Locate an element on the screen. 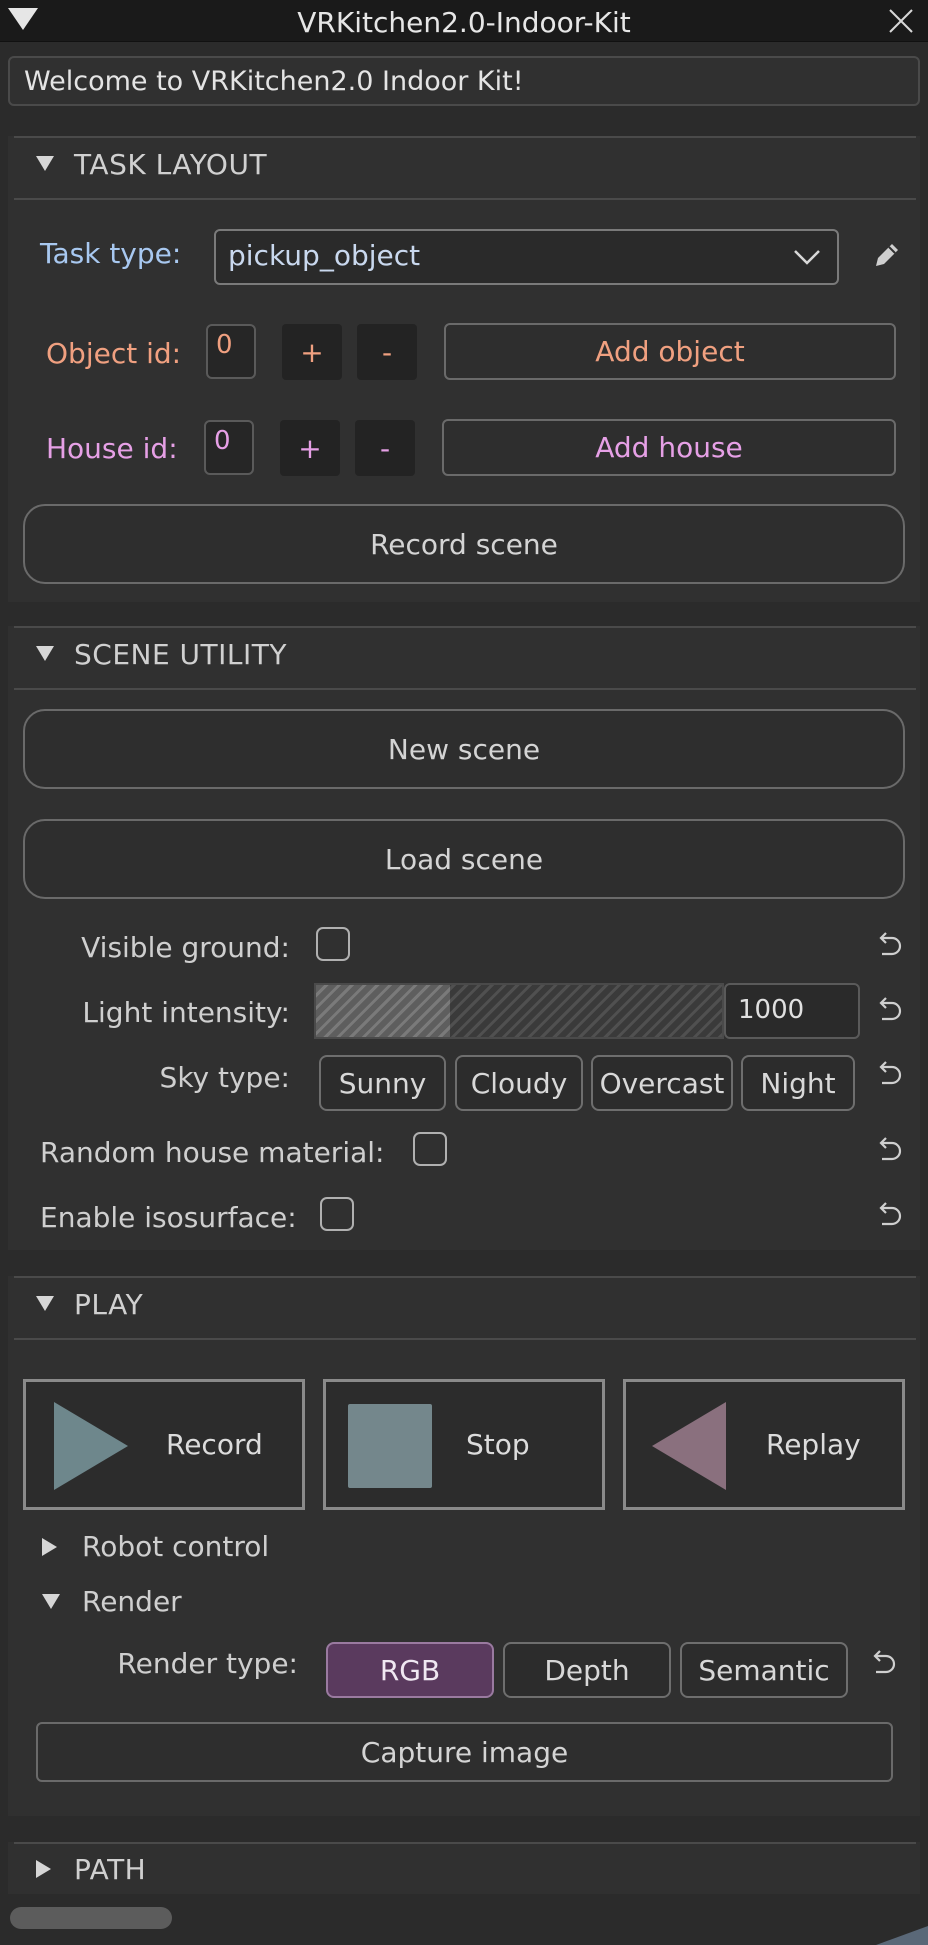  light-intensity-label: Light intensity: is located at coordinates (186, 1012).